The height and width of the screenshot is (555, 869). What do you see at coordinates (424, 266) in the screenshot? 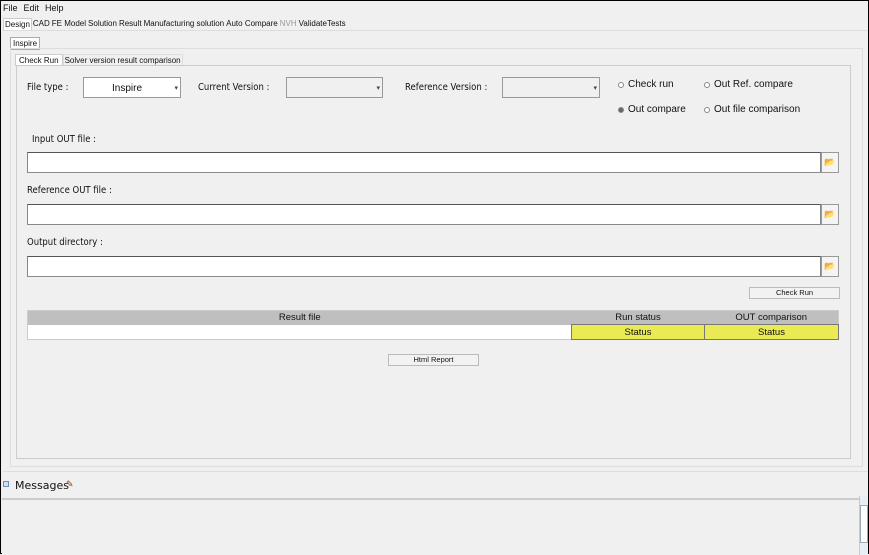
I see `output-dir-field` at bounding box center [424, 266].